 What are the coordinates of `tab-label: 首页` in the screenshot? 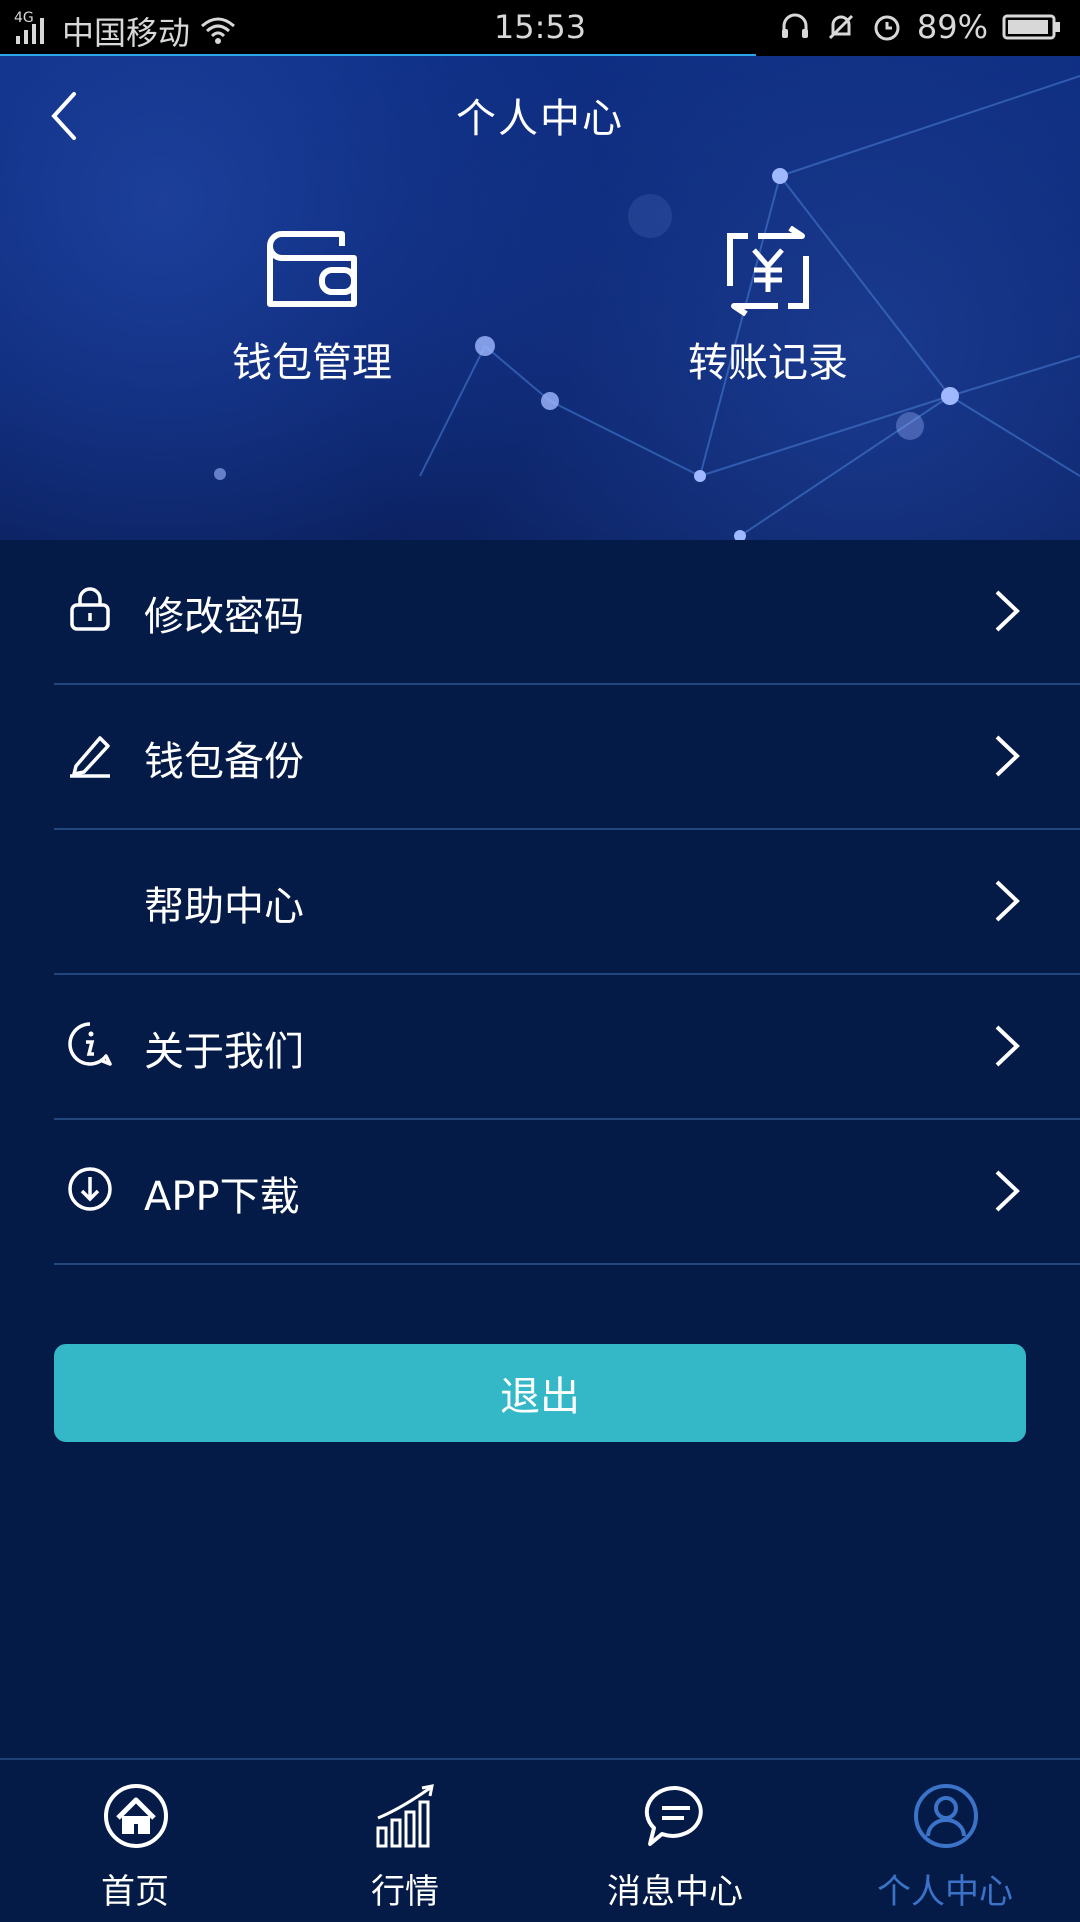 It's located at (135, 1892).